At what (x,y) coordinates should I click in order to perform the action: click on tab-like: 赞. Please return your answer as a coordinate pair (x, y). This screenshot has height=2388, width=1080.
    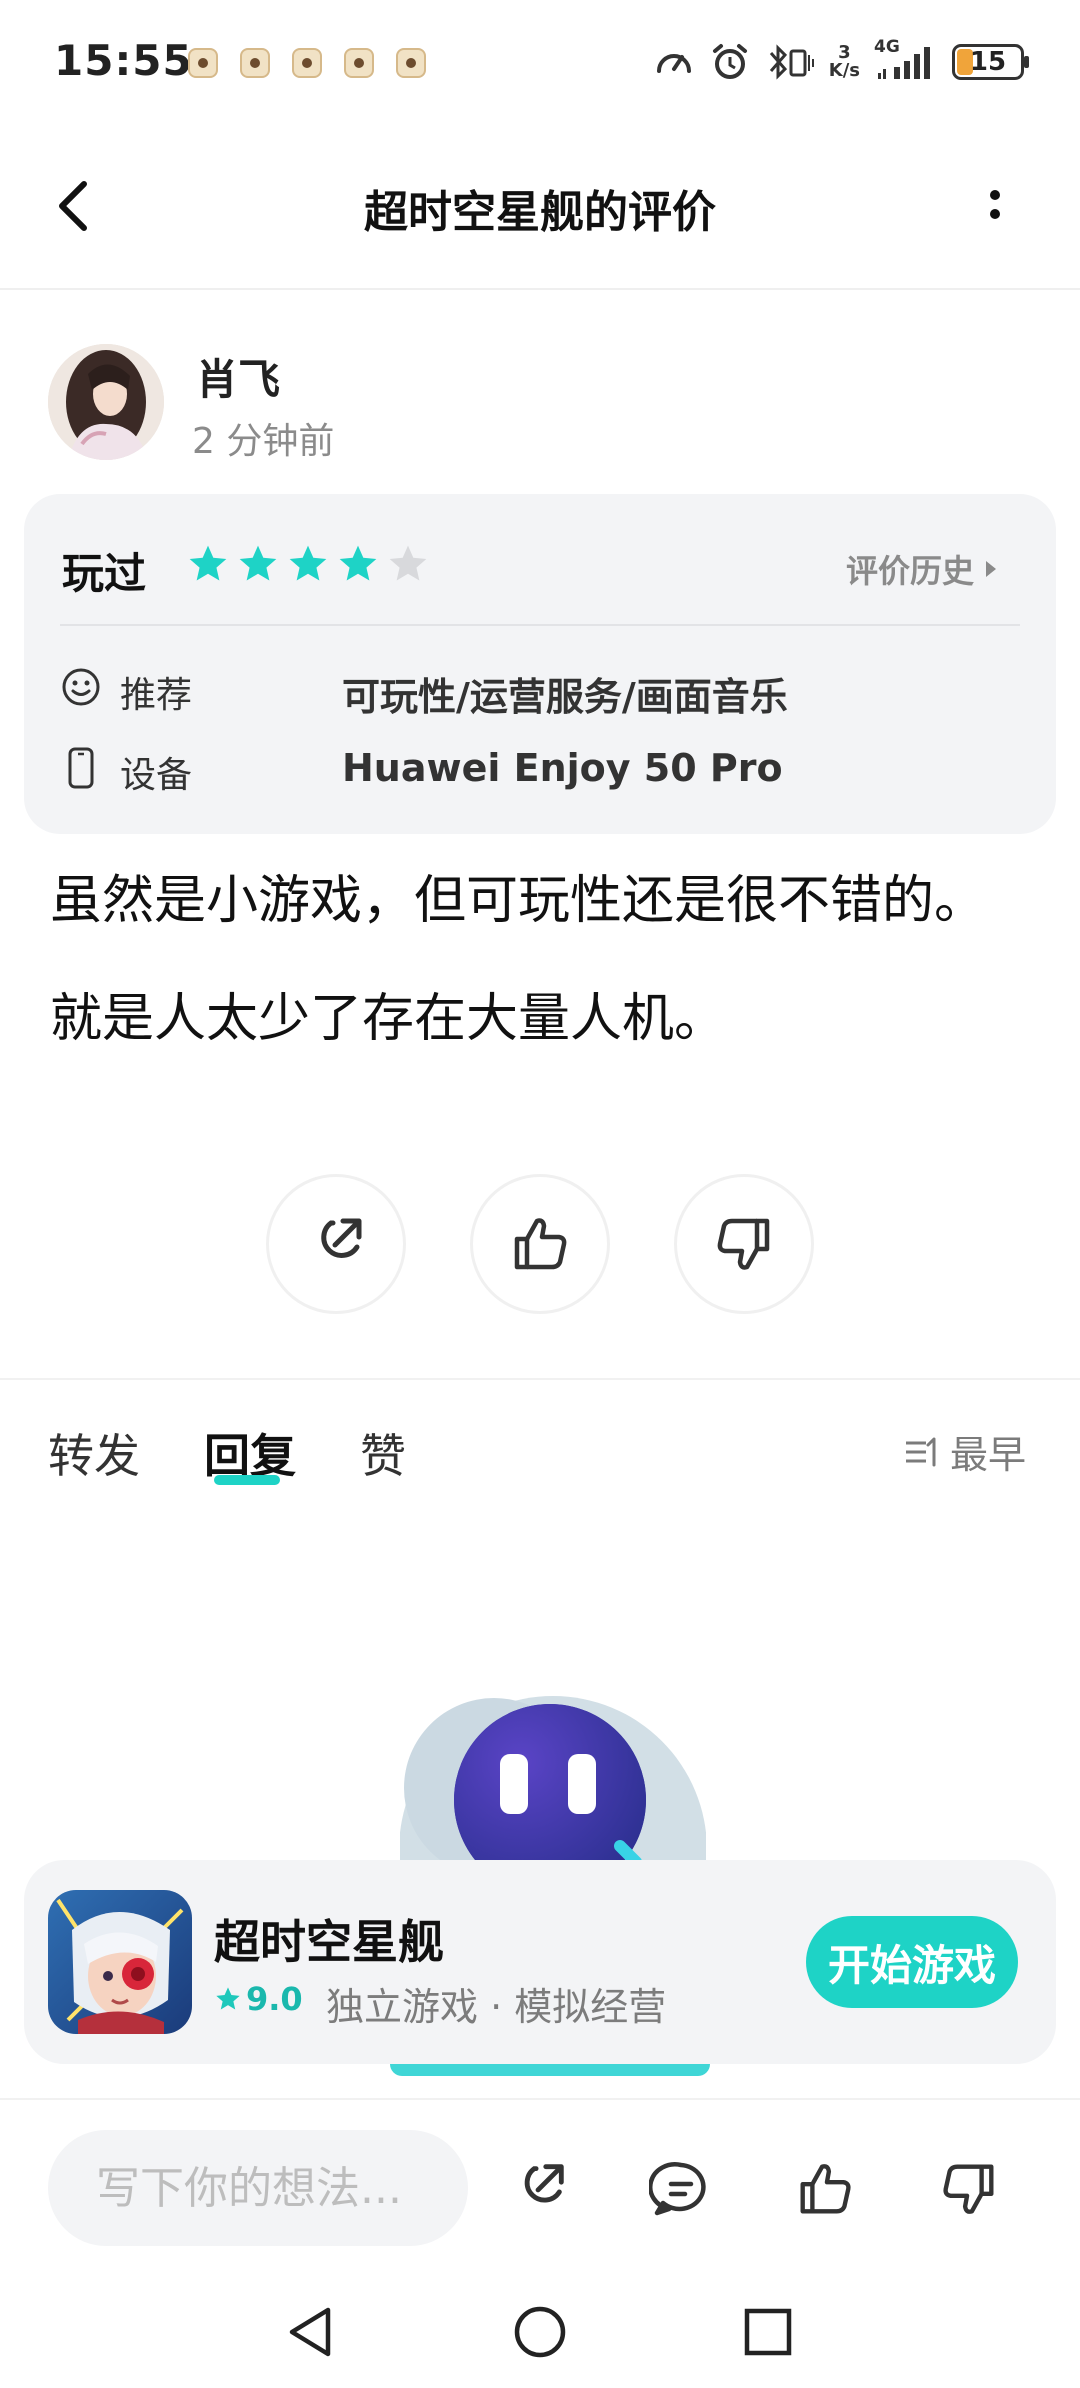
    Looking at the image, I should click on (383, 1453).